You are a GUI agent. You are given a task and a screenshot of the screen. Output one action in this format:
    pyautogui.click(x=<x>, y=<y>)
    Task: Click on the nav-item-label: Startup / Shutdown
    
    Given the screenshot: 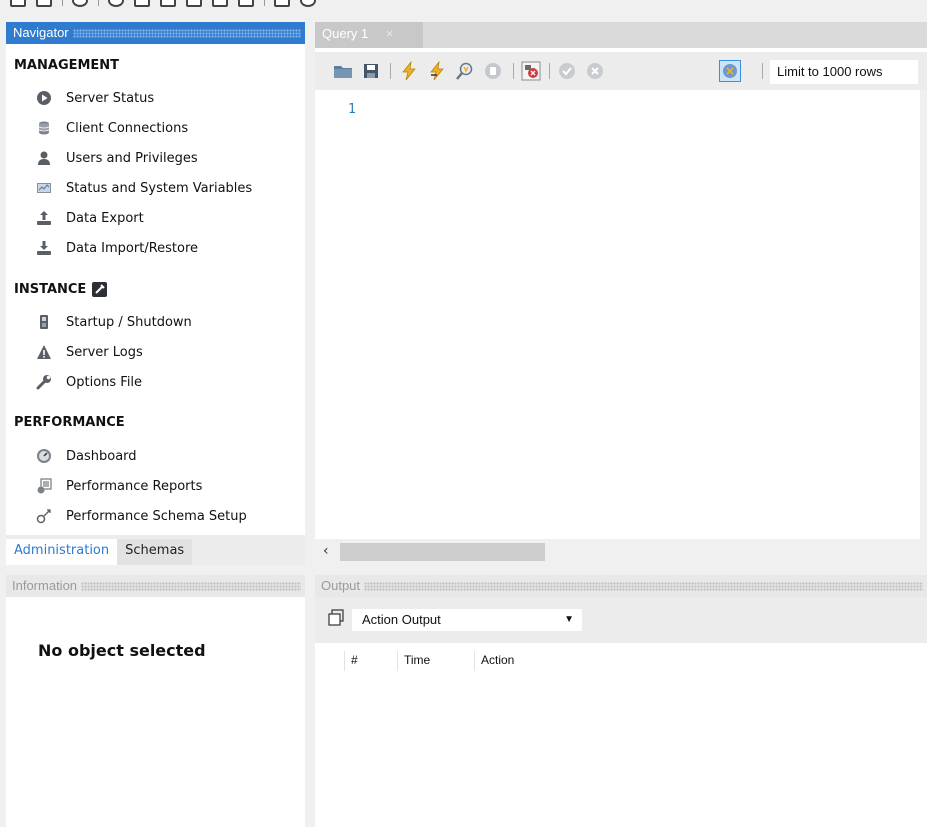 What is the action you would take?
    pyautogui.click(x=129, y=322)
    